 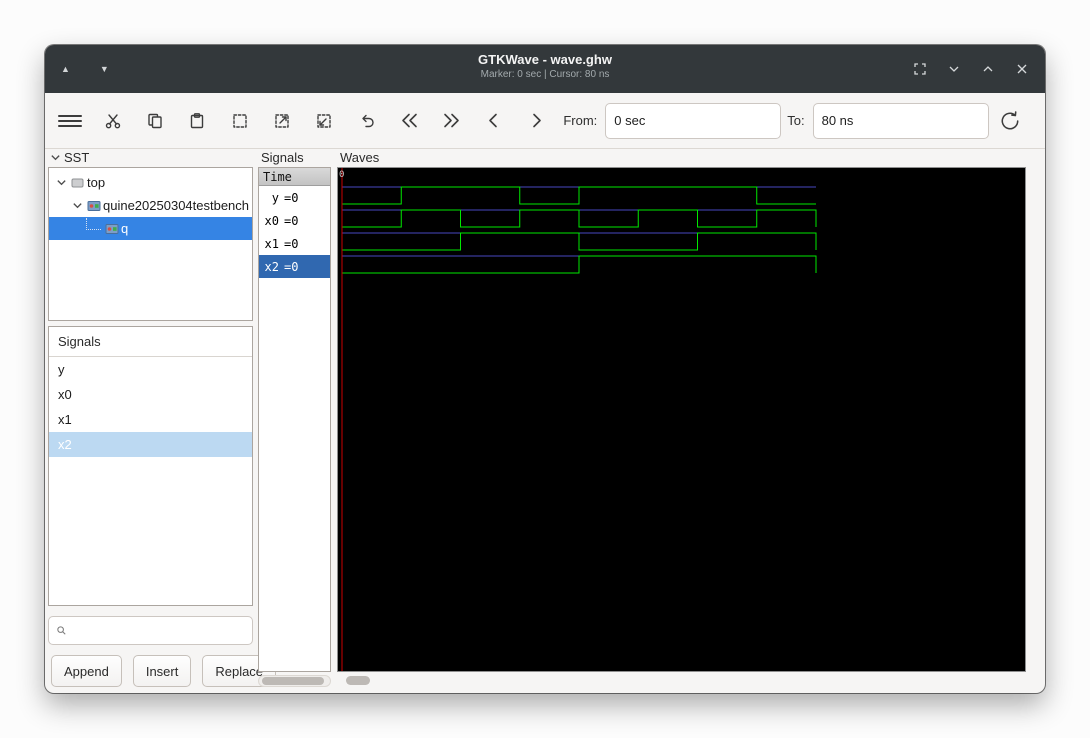 What do you see at coordinates (275, 197) in the screenshot?
I see `signal-name: y` at bounding box center [275, 197].